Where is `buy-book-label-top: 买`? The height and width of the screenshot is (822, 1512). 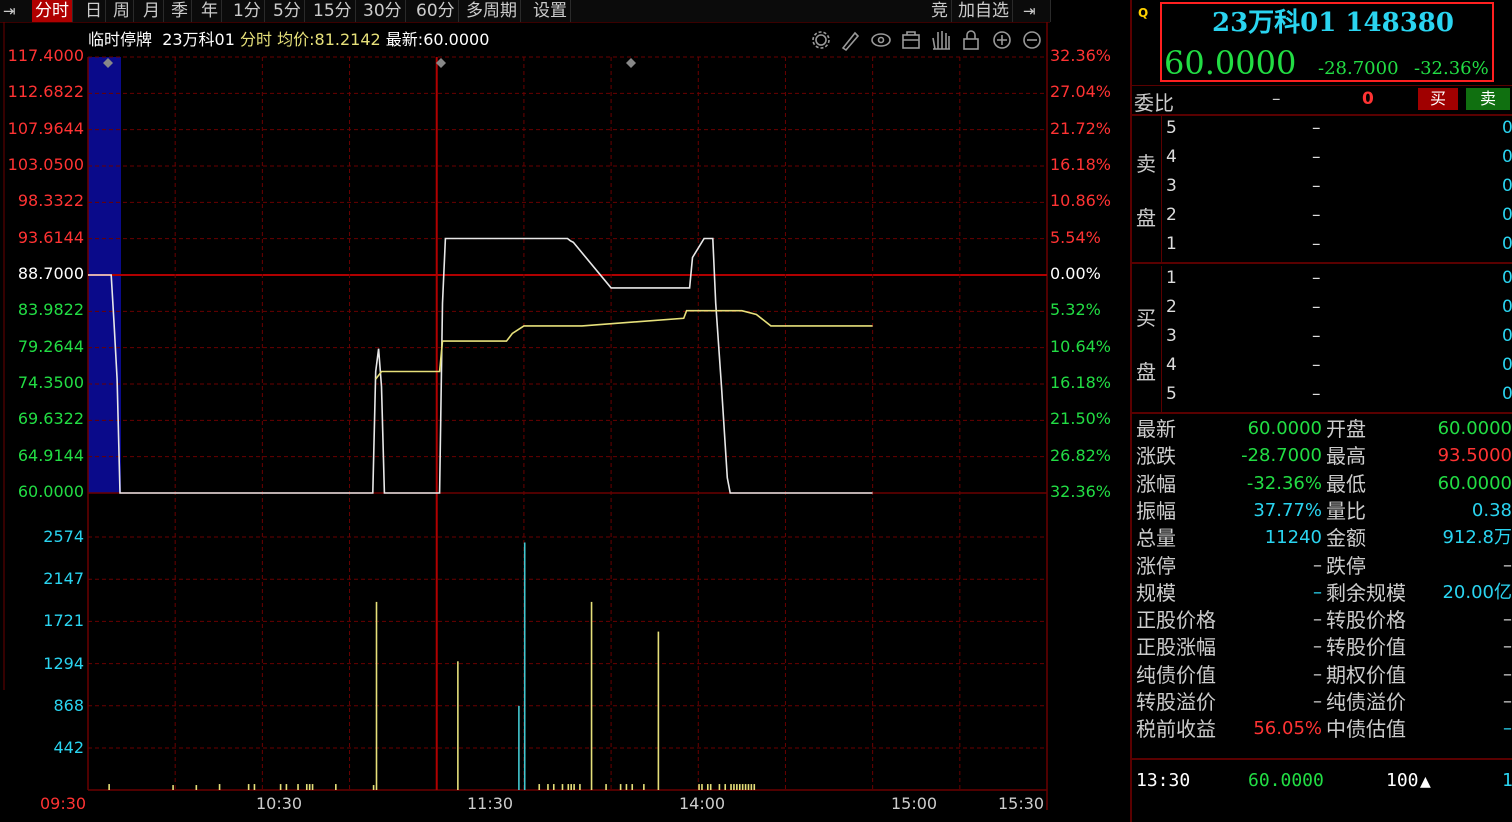
buy-book-label-top: 买 is located at coordinates (1146, 318).